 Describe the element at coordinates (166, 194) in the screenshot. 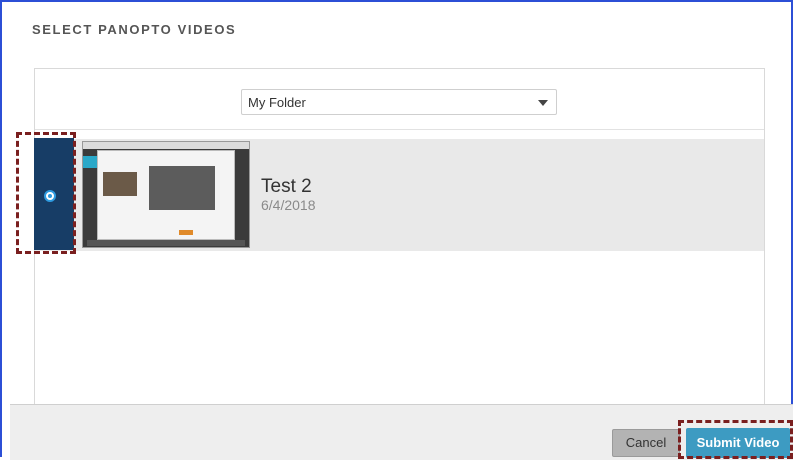

I see `video-thumbnail` at that location.